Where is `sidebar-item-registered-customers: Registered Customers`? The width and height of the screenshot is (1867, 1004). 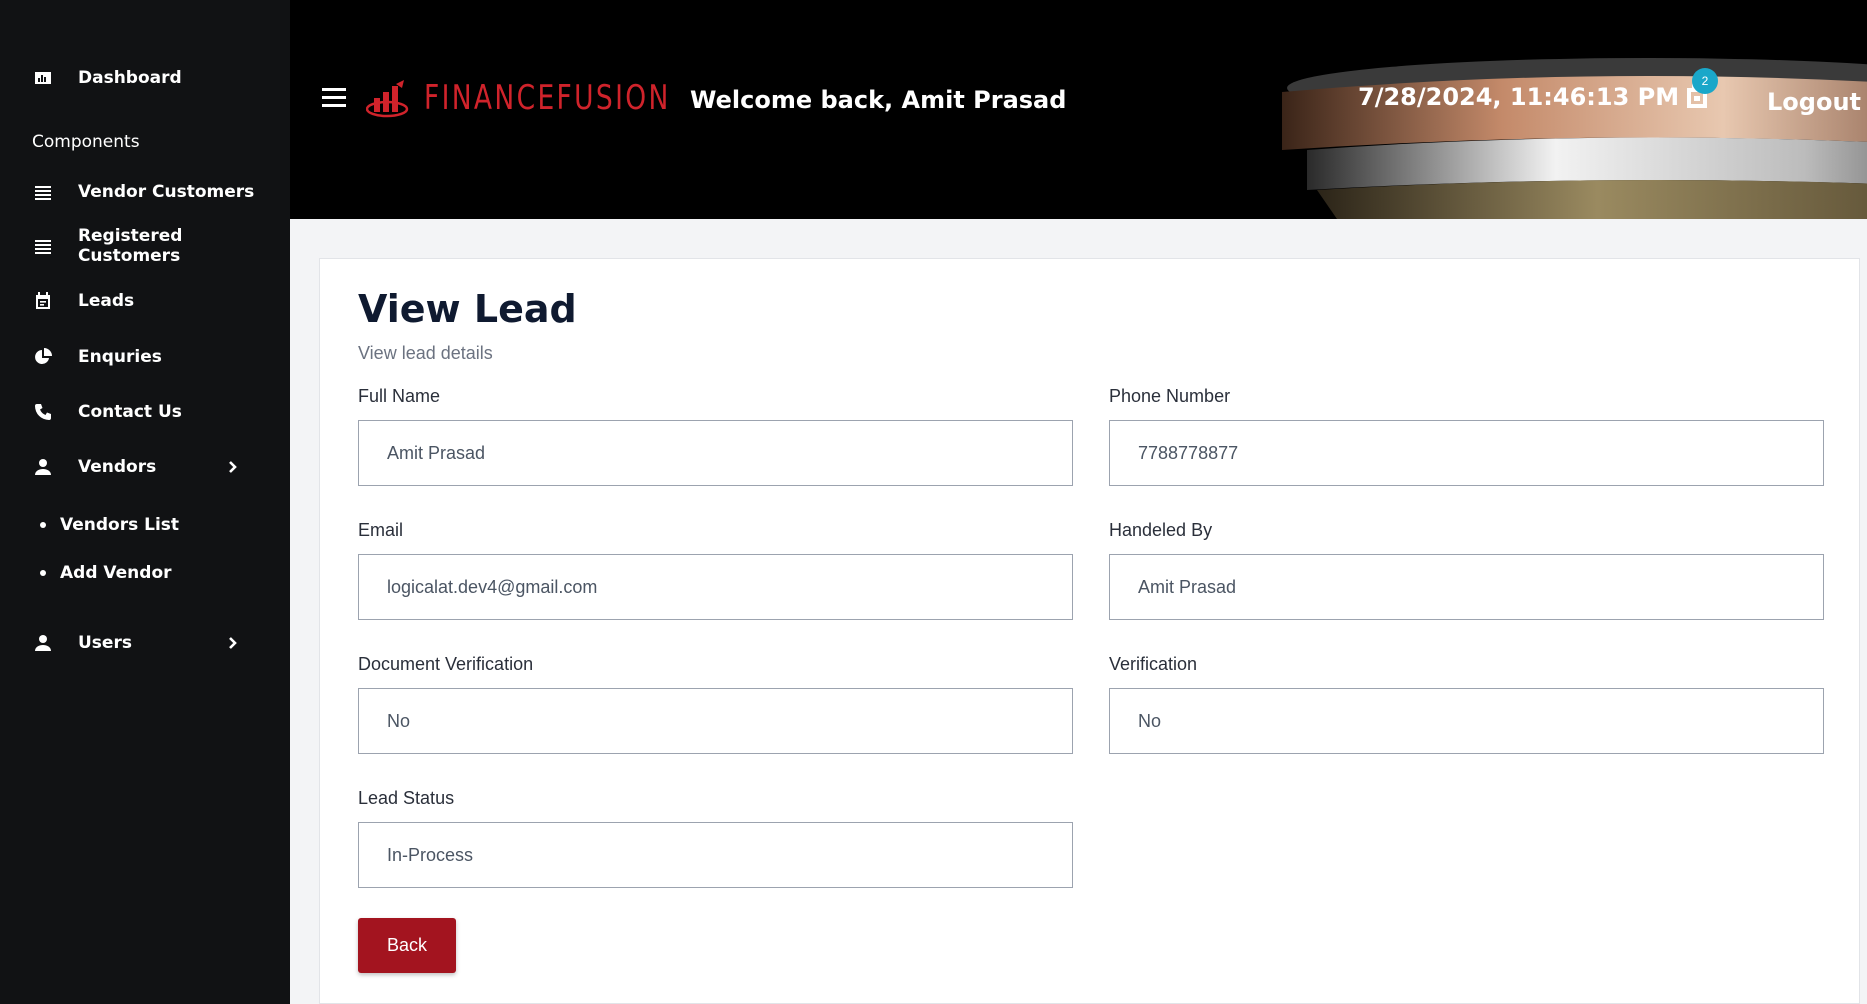 sidebar-item-registered-customers: Registered Customers is located at coordinates (161, 246).